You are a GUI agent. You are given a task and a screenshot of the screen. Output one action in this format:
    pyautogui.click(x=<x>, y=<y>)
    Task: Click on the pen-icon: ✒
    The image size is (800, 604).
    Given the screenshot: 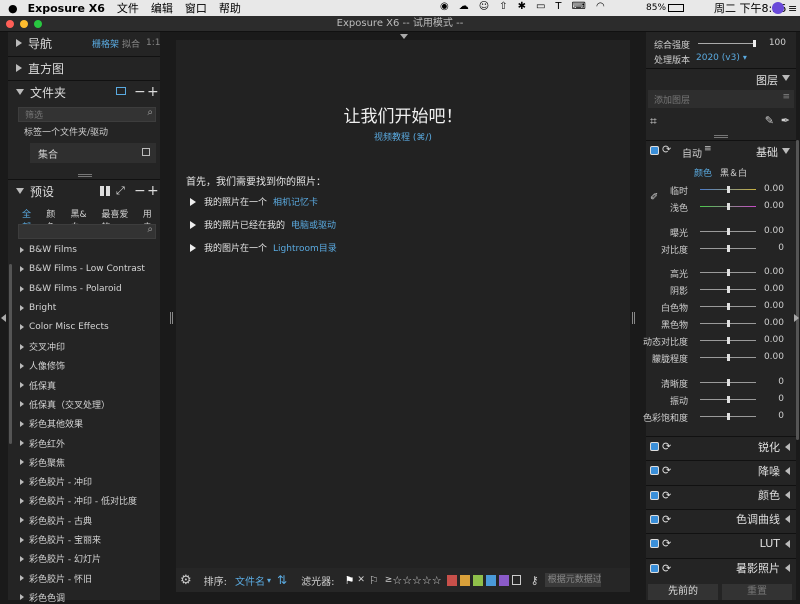 What is the action you would take?
    pyautogui.click(x=785, y=120)
    